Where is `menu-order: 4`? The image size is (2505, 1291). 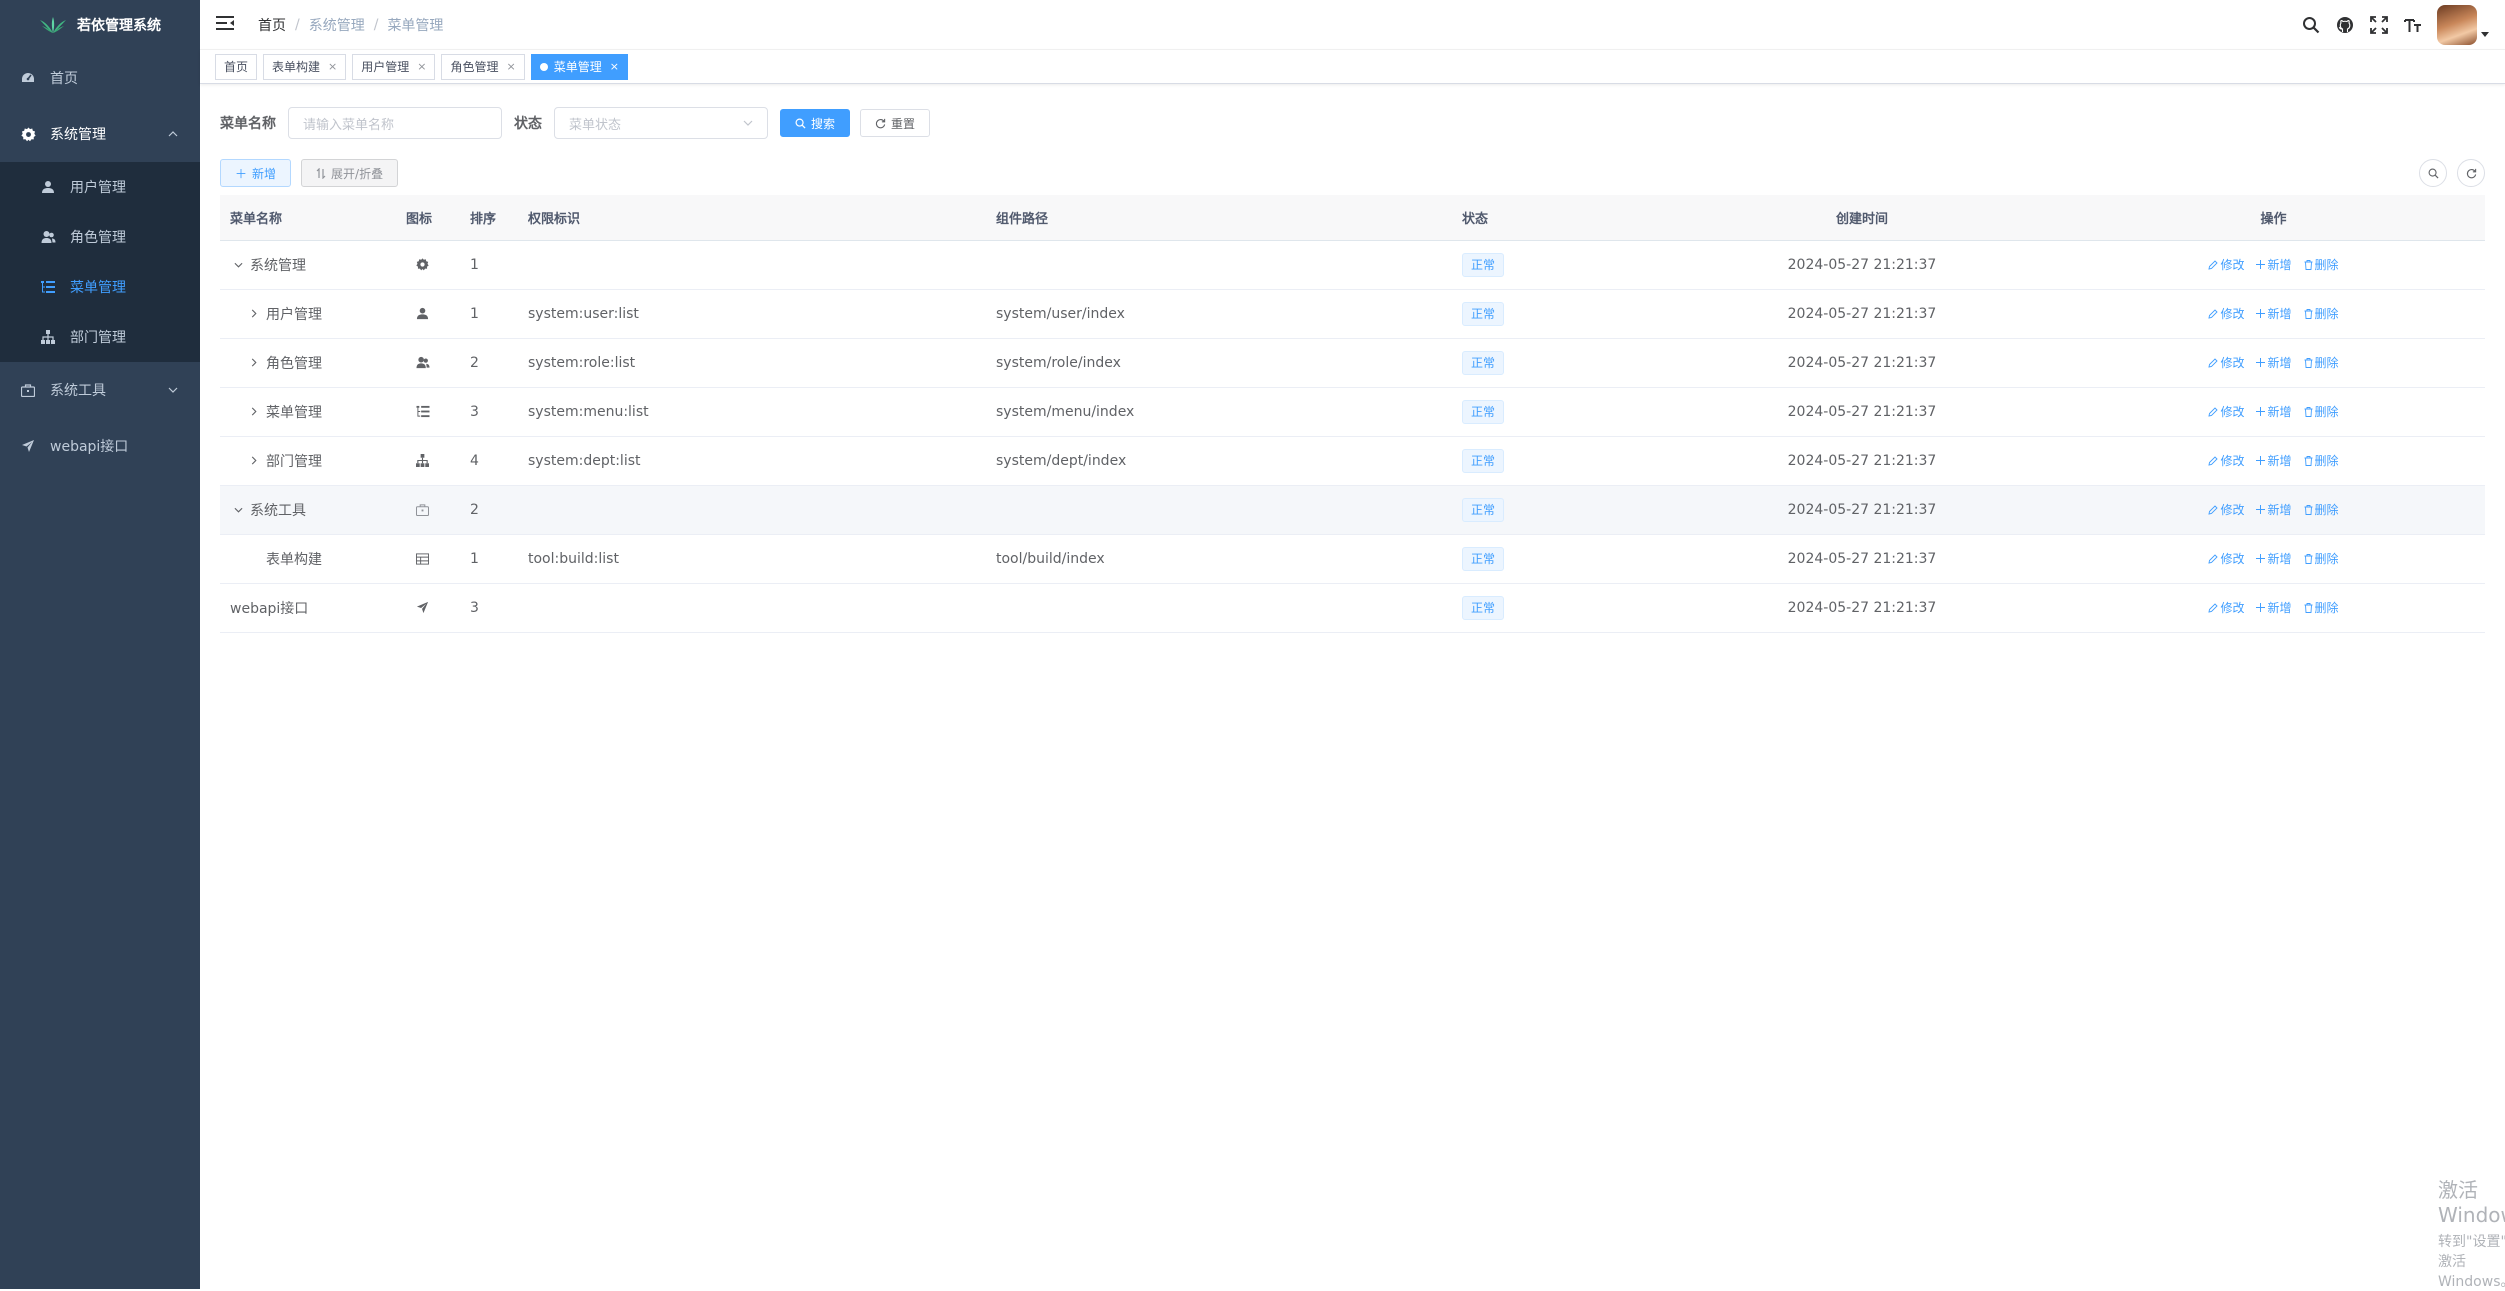 menu-order: 4 is located at coordinates (474, 460).